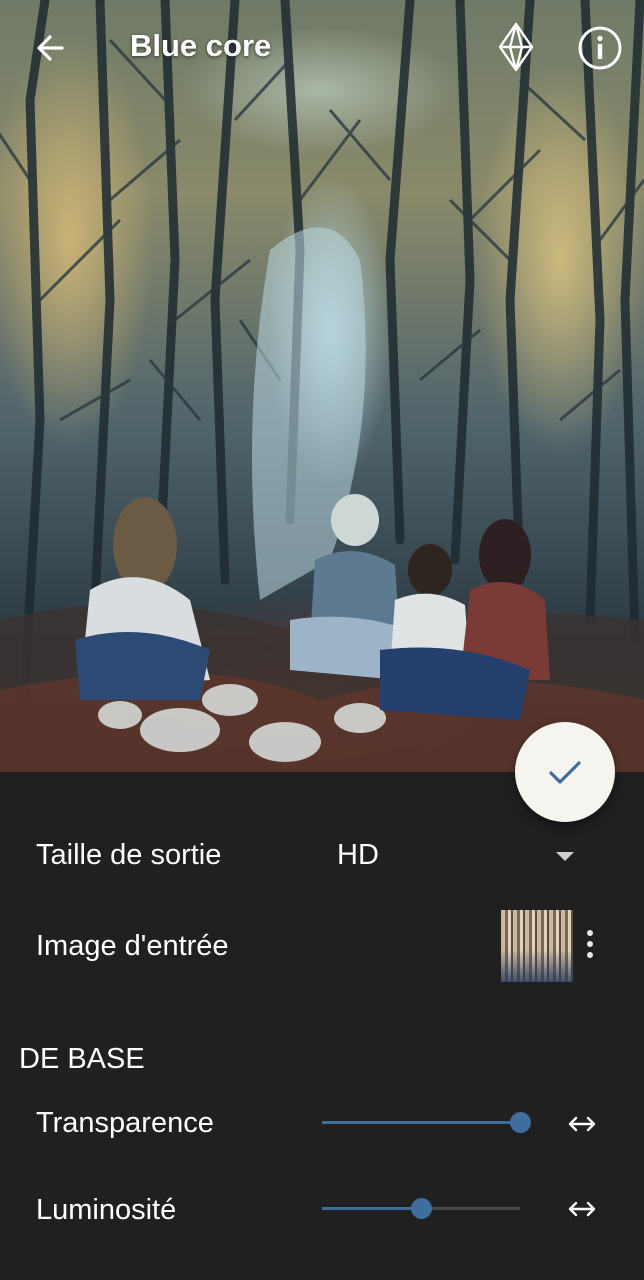  What do you see at coordinates (106, 1210) in the screenshot?
I see `slider-label-brightness: Luminosité` at bounding box center [106, 1210].